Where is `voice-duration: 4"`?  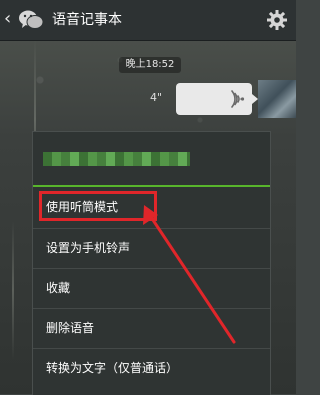
voice-duration: 4" is located at coordinates (156, 97).